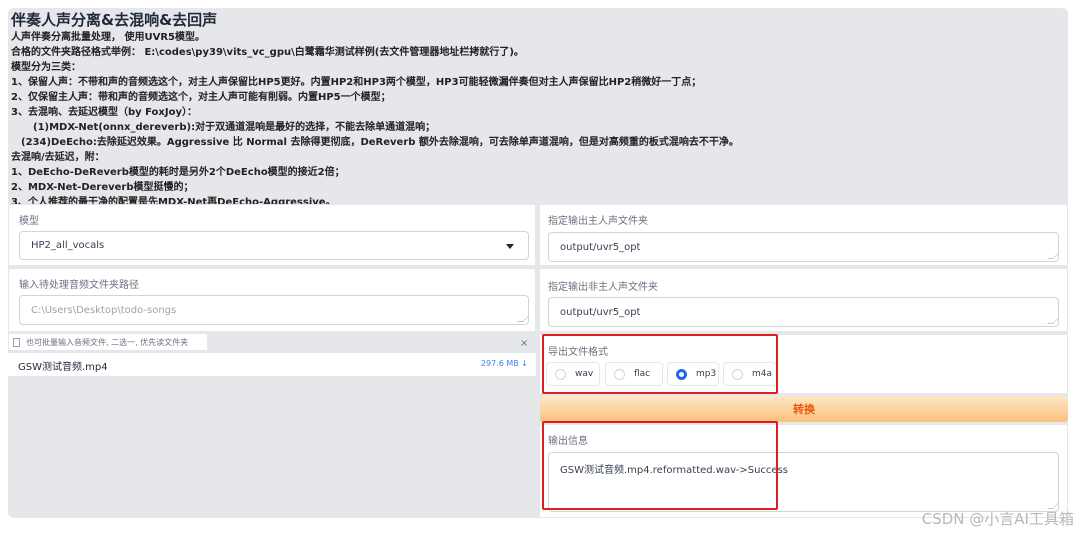 The width and height of the screenshot is (1080, 537). What do you see at coordinates (803, 312) in the screenshot?
I see `instrumental-output-field: output/uvr5_opt` at bounding box center [803, 312].